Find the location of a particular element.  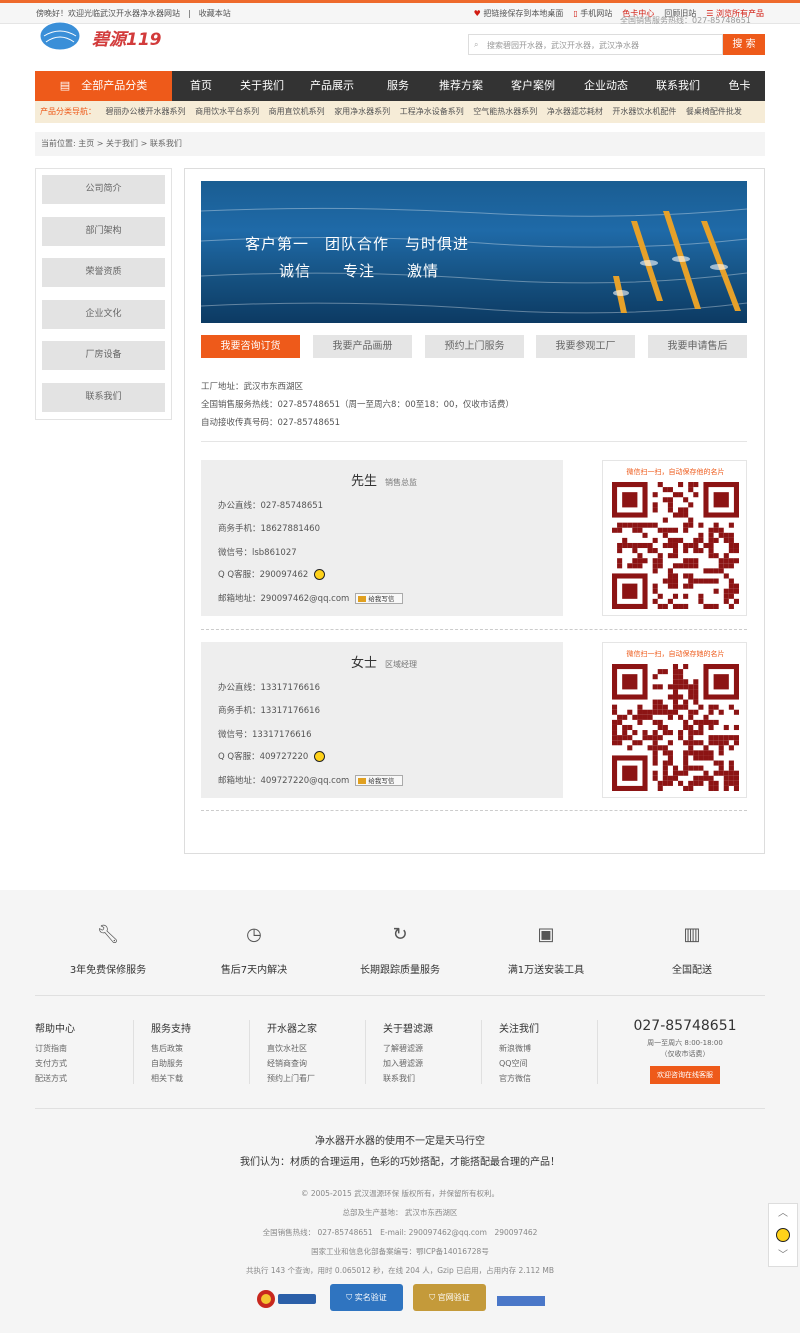

heart-icon: ♥ is located at coordinates (477, 13).